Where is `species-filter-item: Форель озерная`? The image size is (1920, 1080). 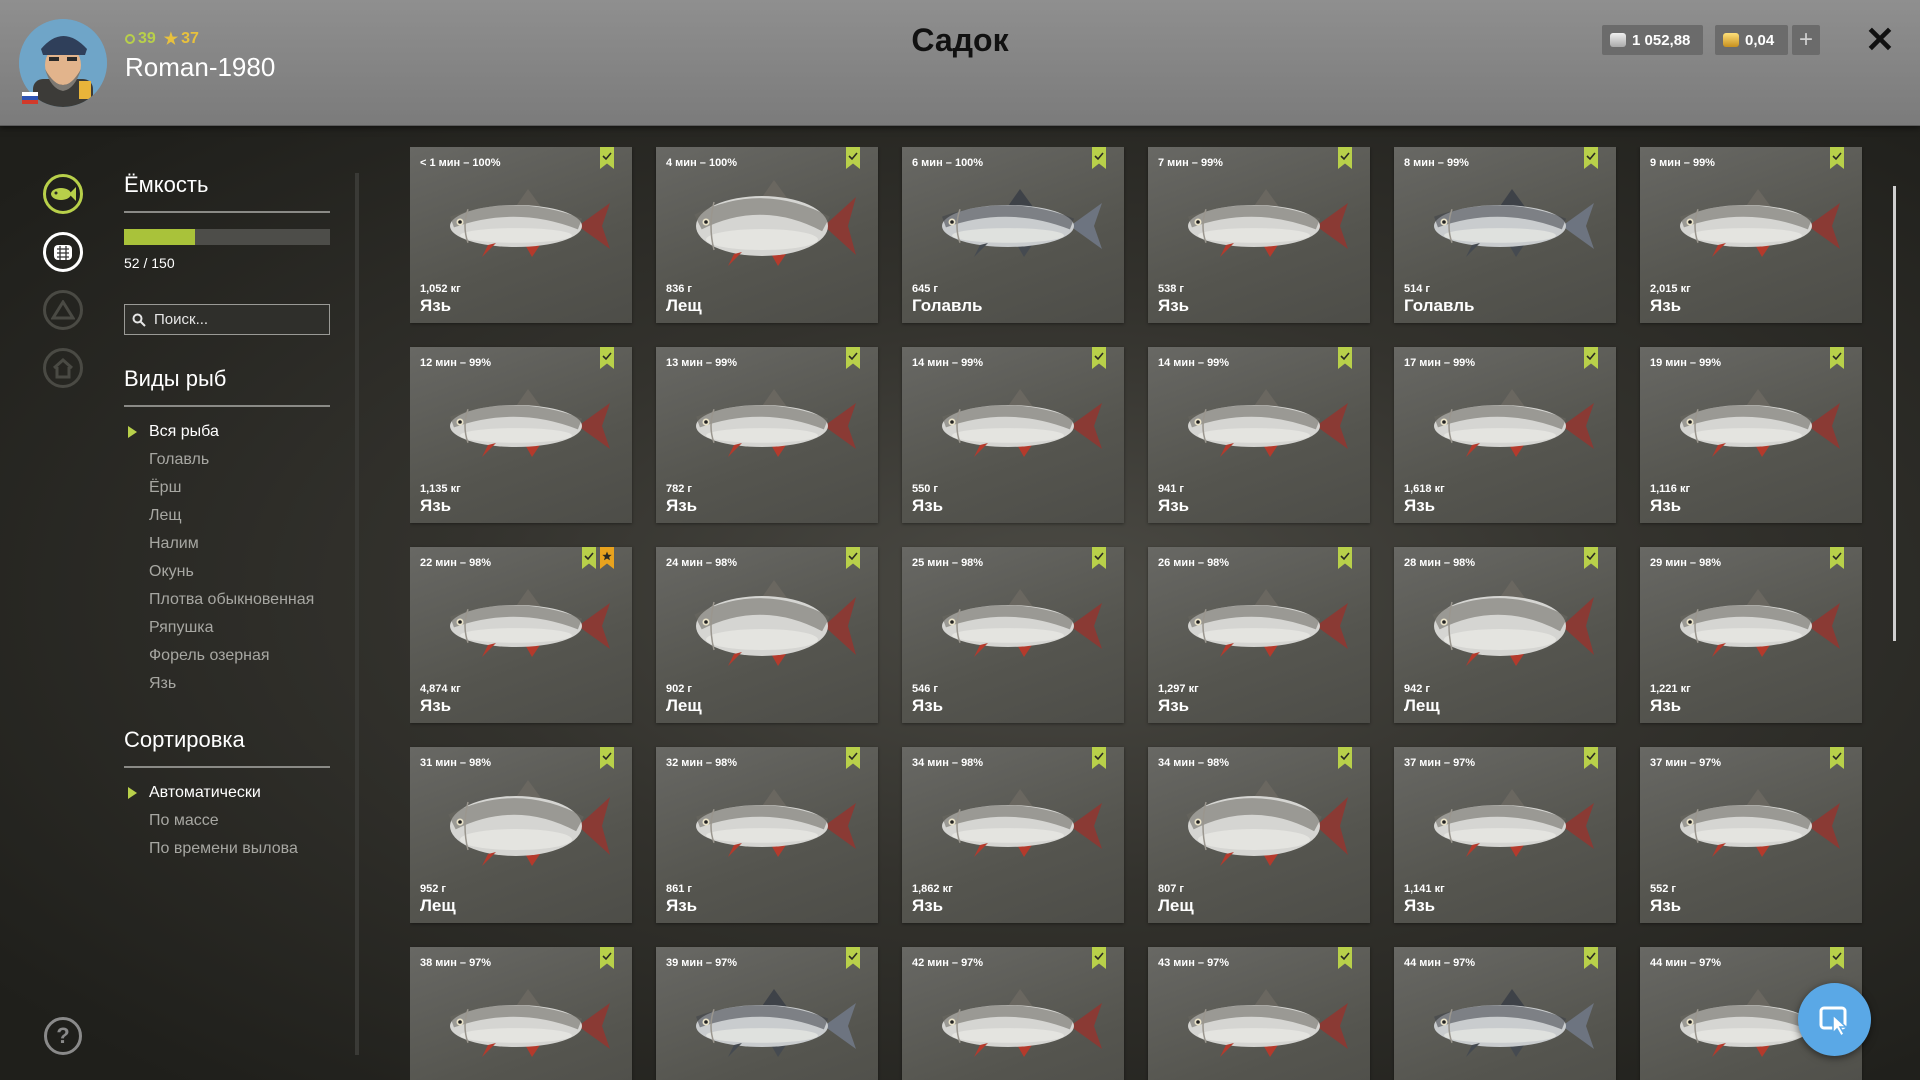
species-filter-item: Форель озерная is located at coordinates (219, 656).